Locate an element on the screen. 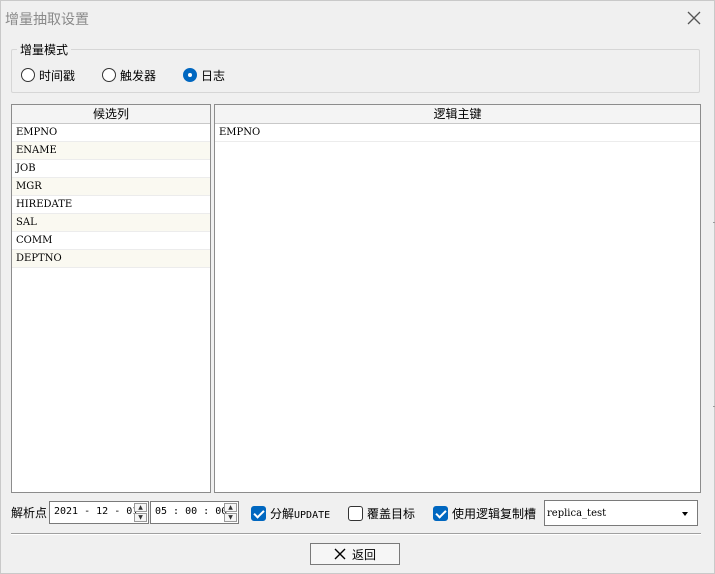 This screenshot has height=574, width=715. radio-trigger: 触发器 is located at coordinates (129, 75).